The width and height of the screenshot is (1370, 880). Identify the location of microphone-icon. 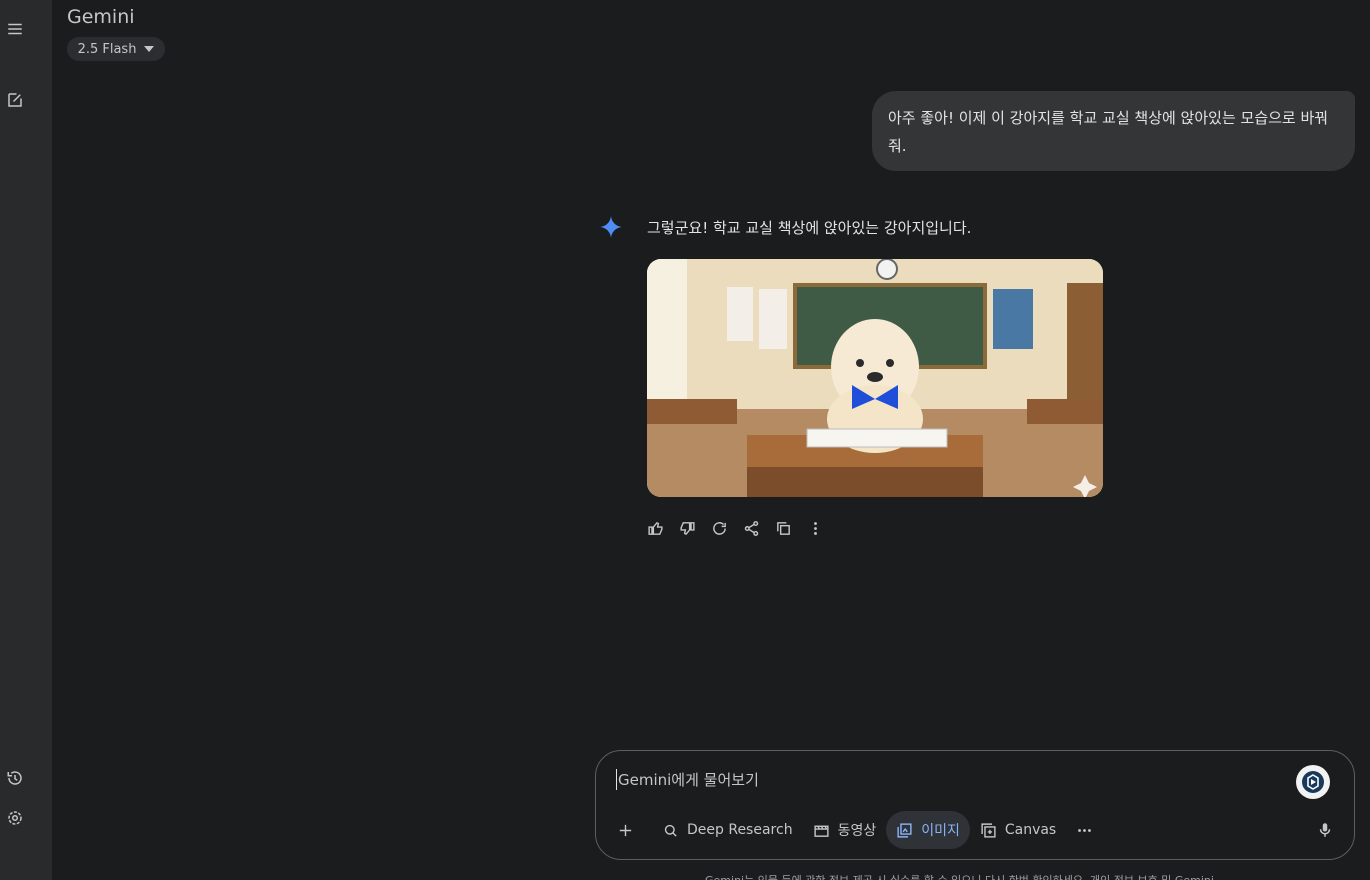
(1325, 830).